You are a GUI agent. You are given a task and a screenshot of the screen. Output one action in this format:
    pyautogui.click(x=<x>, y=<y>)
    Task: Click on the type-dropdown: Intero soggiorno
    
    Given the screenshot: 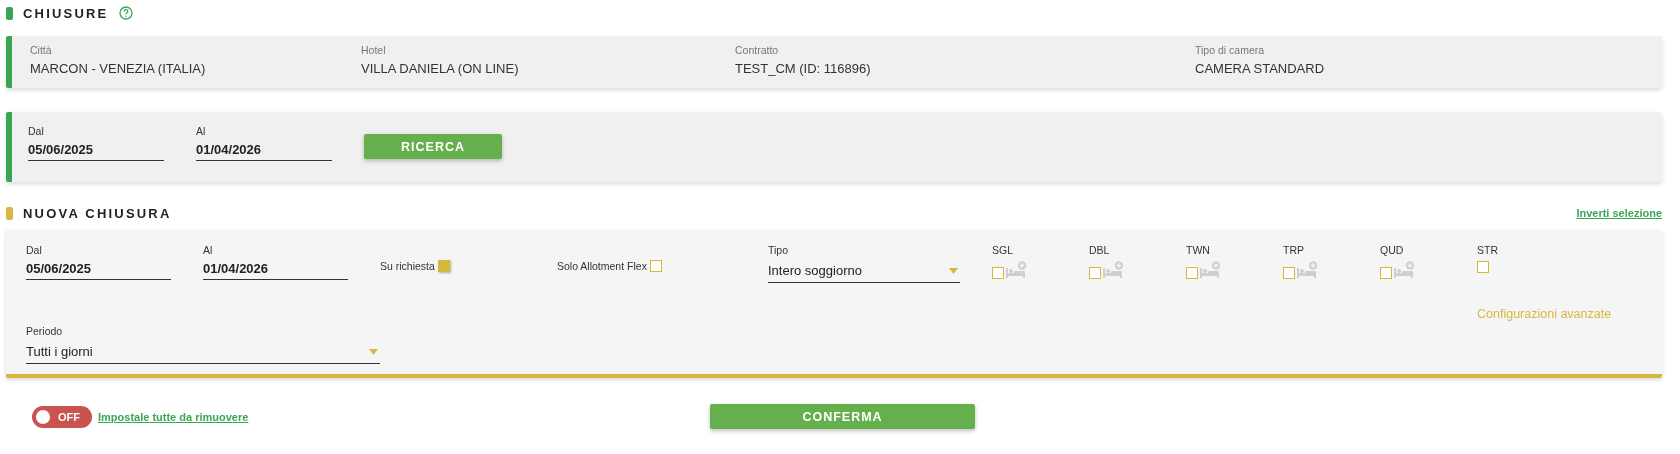 What is the action you would take?
    pyautogui.click(x=864, y=272)
    